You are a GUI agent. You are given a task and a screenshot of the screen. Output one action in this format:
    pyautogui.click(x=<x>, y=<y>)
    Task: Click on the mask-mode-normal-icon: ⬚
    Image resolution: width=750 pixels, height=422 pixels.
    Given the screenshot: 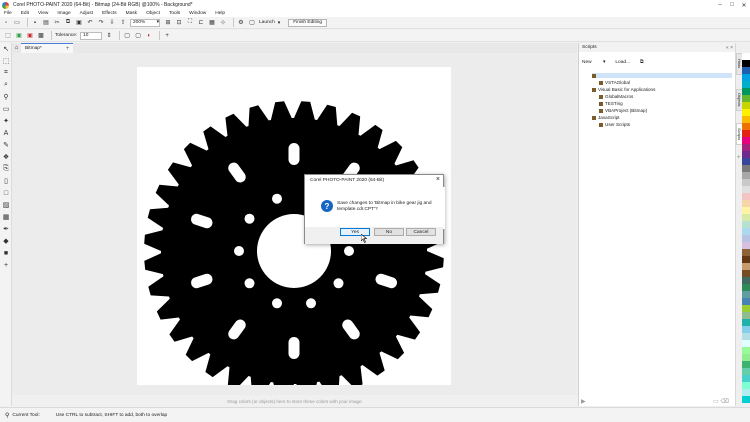 What is the action you would take?
    pyautogui.click(x=8, y=36)
    